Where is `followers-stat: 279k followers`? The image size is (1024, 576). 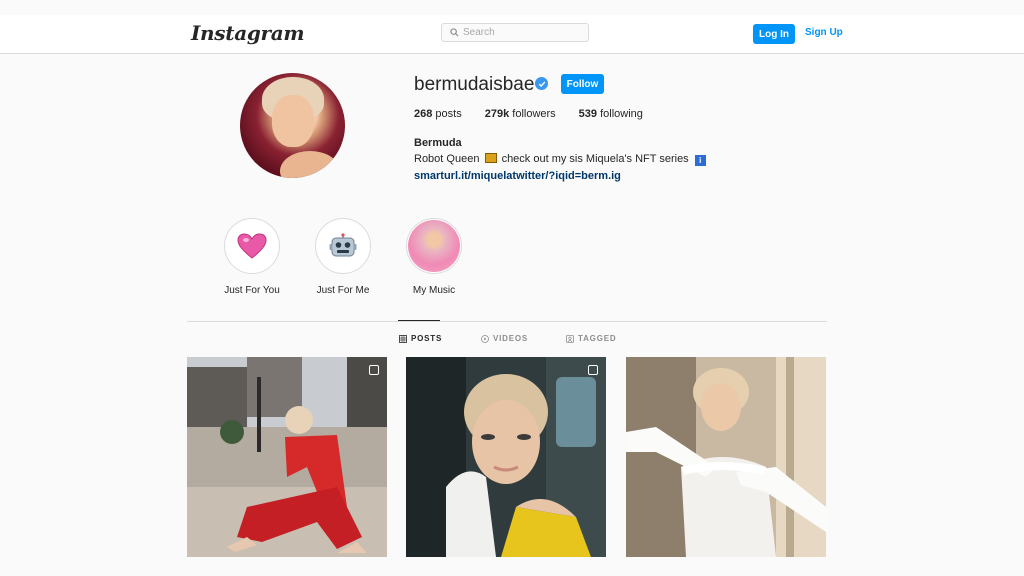 followers-stat: 279k followers is located at coordinates (520, 114).